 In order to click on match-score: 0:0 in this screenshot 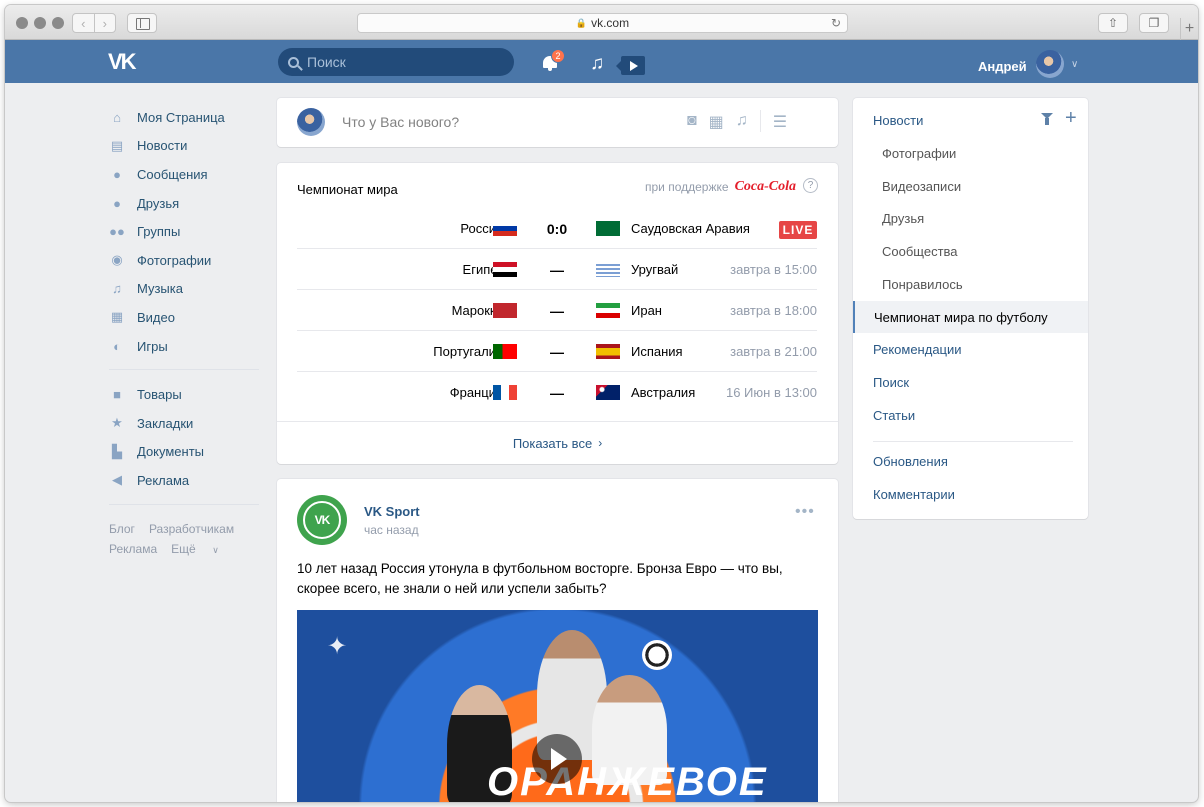, I will do `click(557, 228)`.